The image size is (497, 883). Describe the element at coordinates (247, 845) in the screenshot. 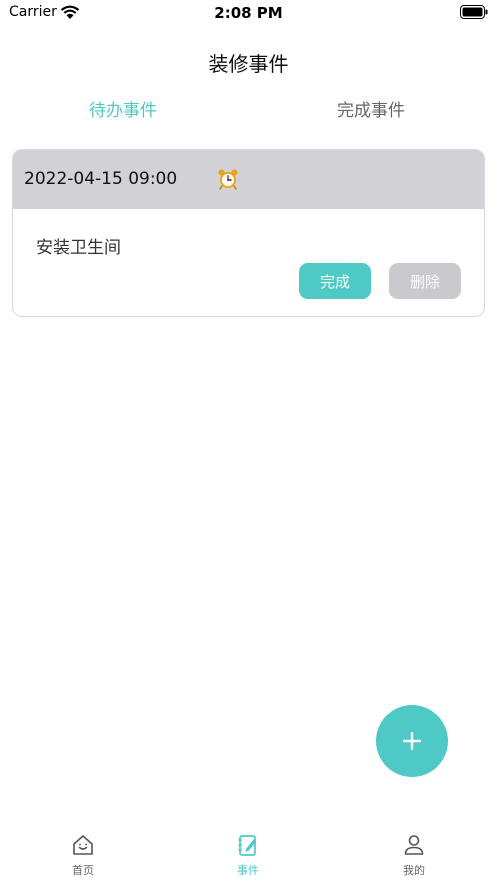

I see `notebook-icon` at that location.